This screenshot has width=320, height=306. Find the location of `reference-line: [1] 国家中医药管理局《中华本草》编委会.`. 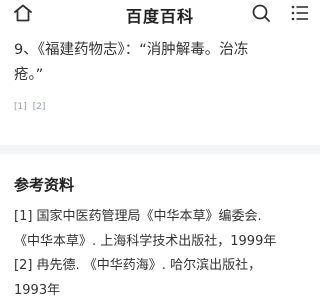

reference-line: [1] 国家中医药管理局《中华本草》编委会. is located at coordinates (138, 216).